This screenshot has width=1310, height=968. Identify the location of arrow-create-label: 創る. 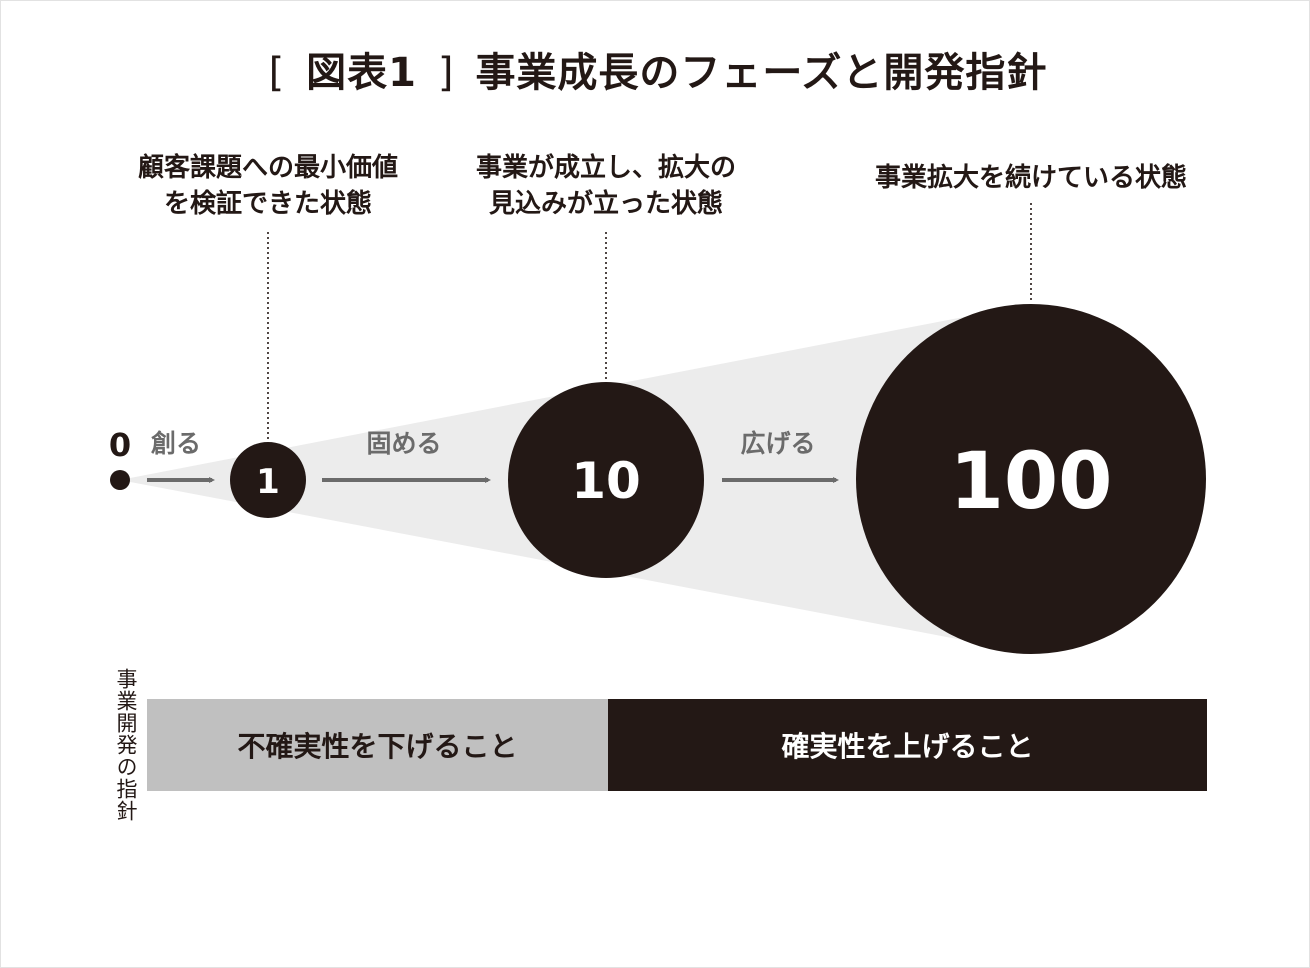
(176, 443).